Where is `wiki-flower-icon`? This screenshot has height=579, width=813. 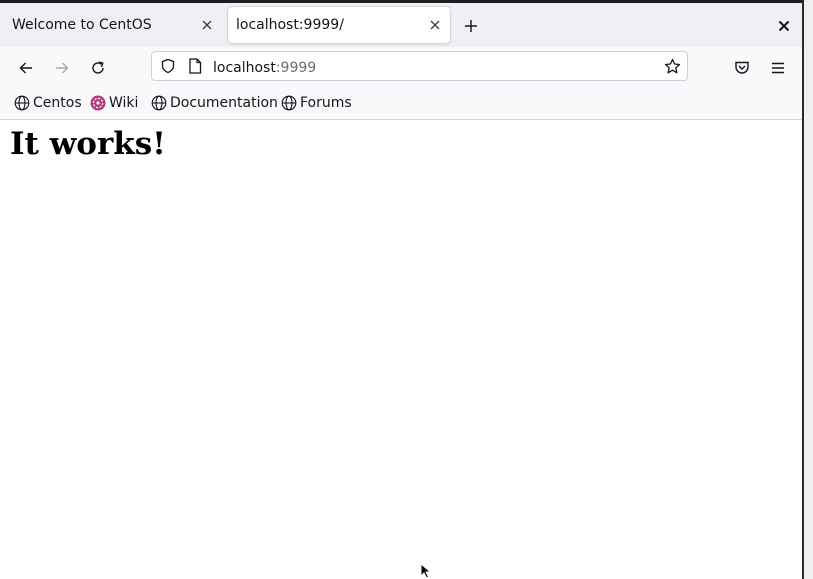 wiki-flower-icon is located at coordinates (98, 103).